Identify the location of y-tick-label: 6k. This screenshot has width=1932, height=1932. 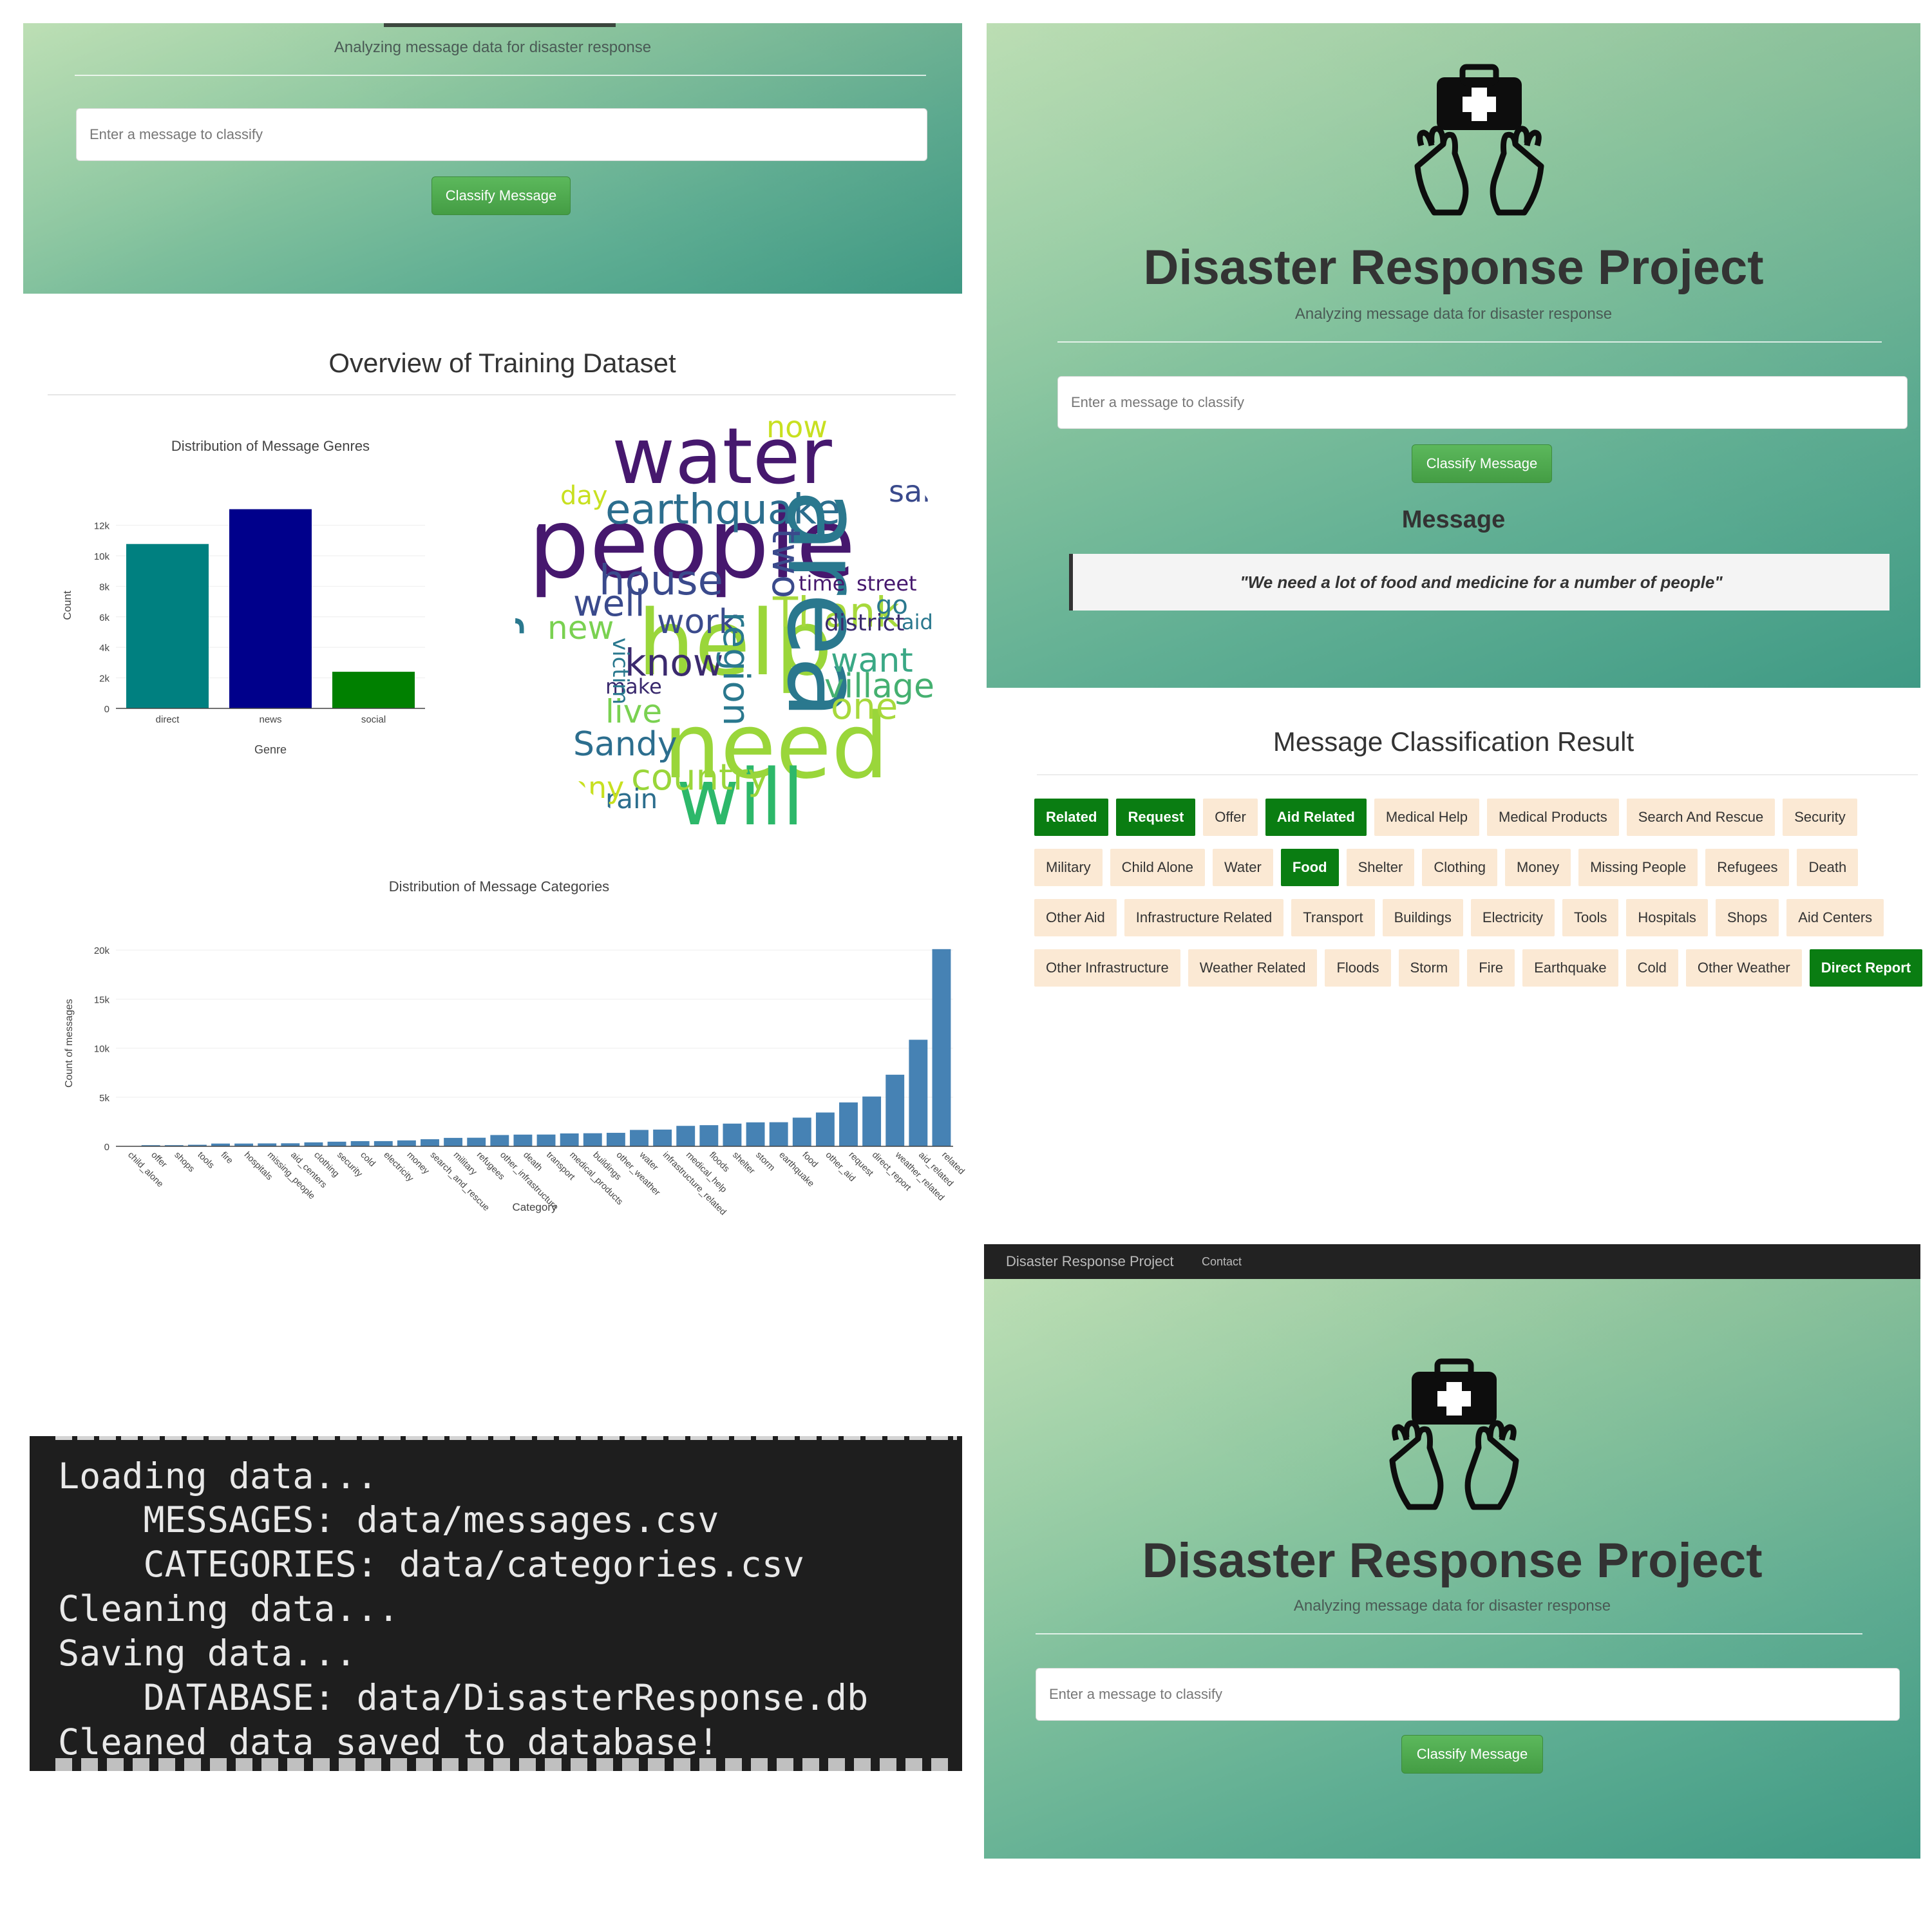
(104, 618).